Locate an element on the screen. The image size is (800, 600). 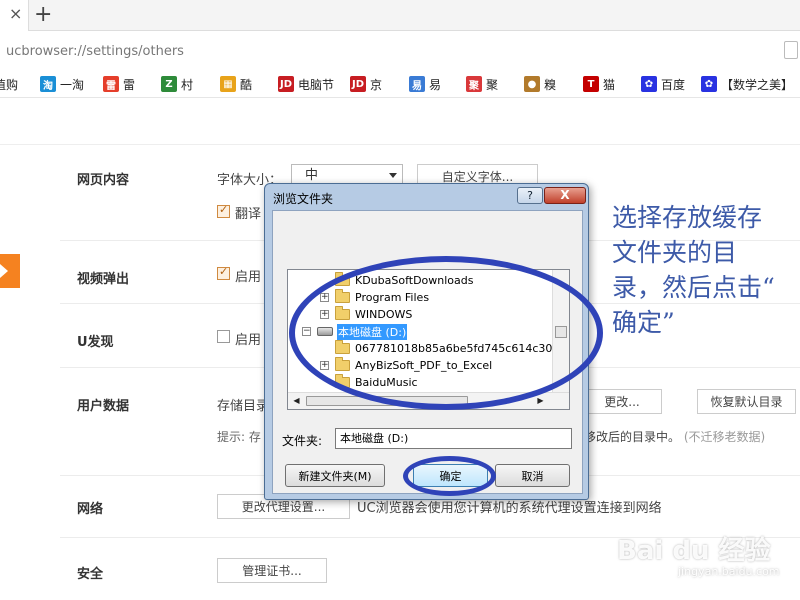
bookmark-item: 雷 雷 is located at coordinates (119, 84).